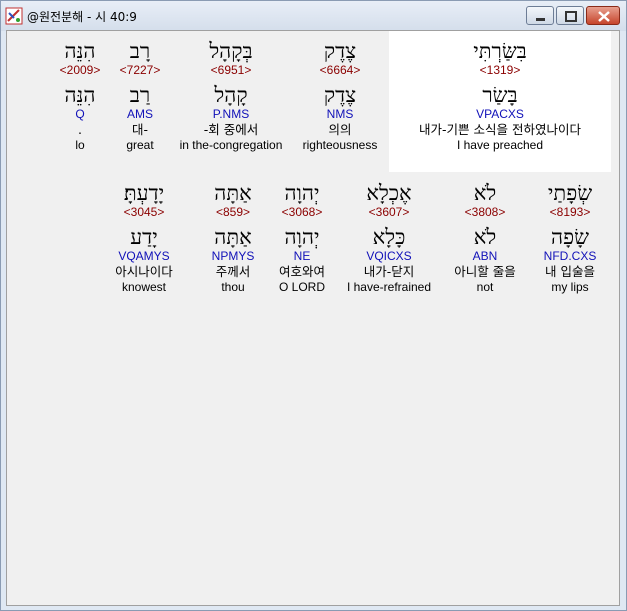  Describe the element at coordinates (389, 212) in the screenshot. I see `strong-number: <3607>` at that location.